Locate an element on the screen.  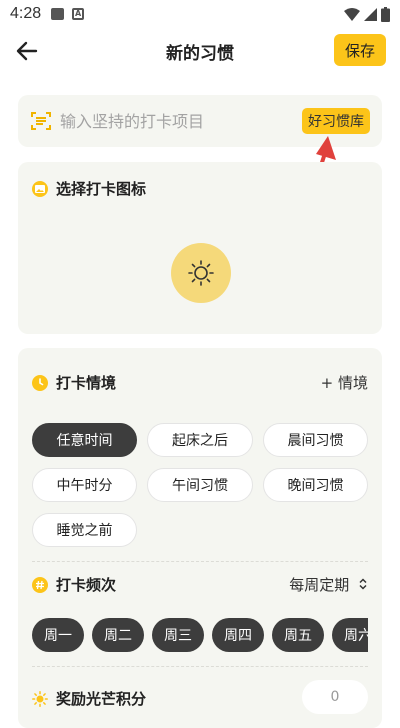
icon-section-header: 选择打卡图标 is located at coordinates (89, 188).